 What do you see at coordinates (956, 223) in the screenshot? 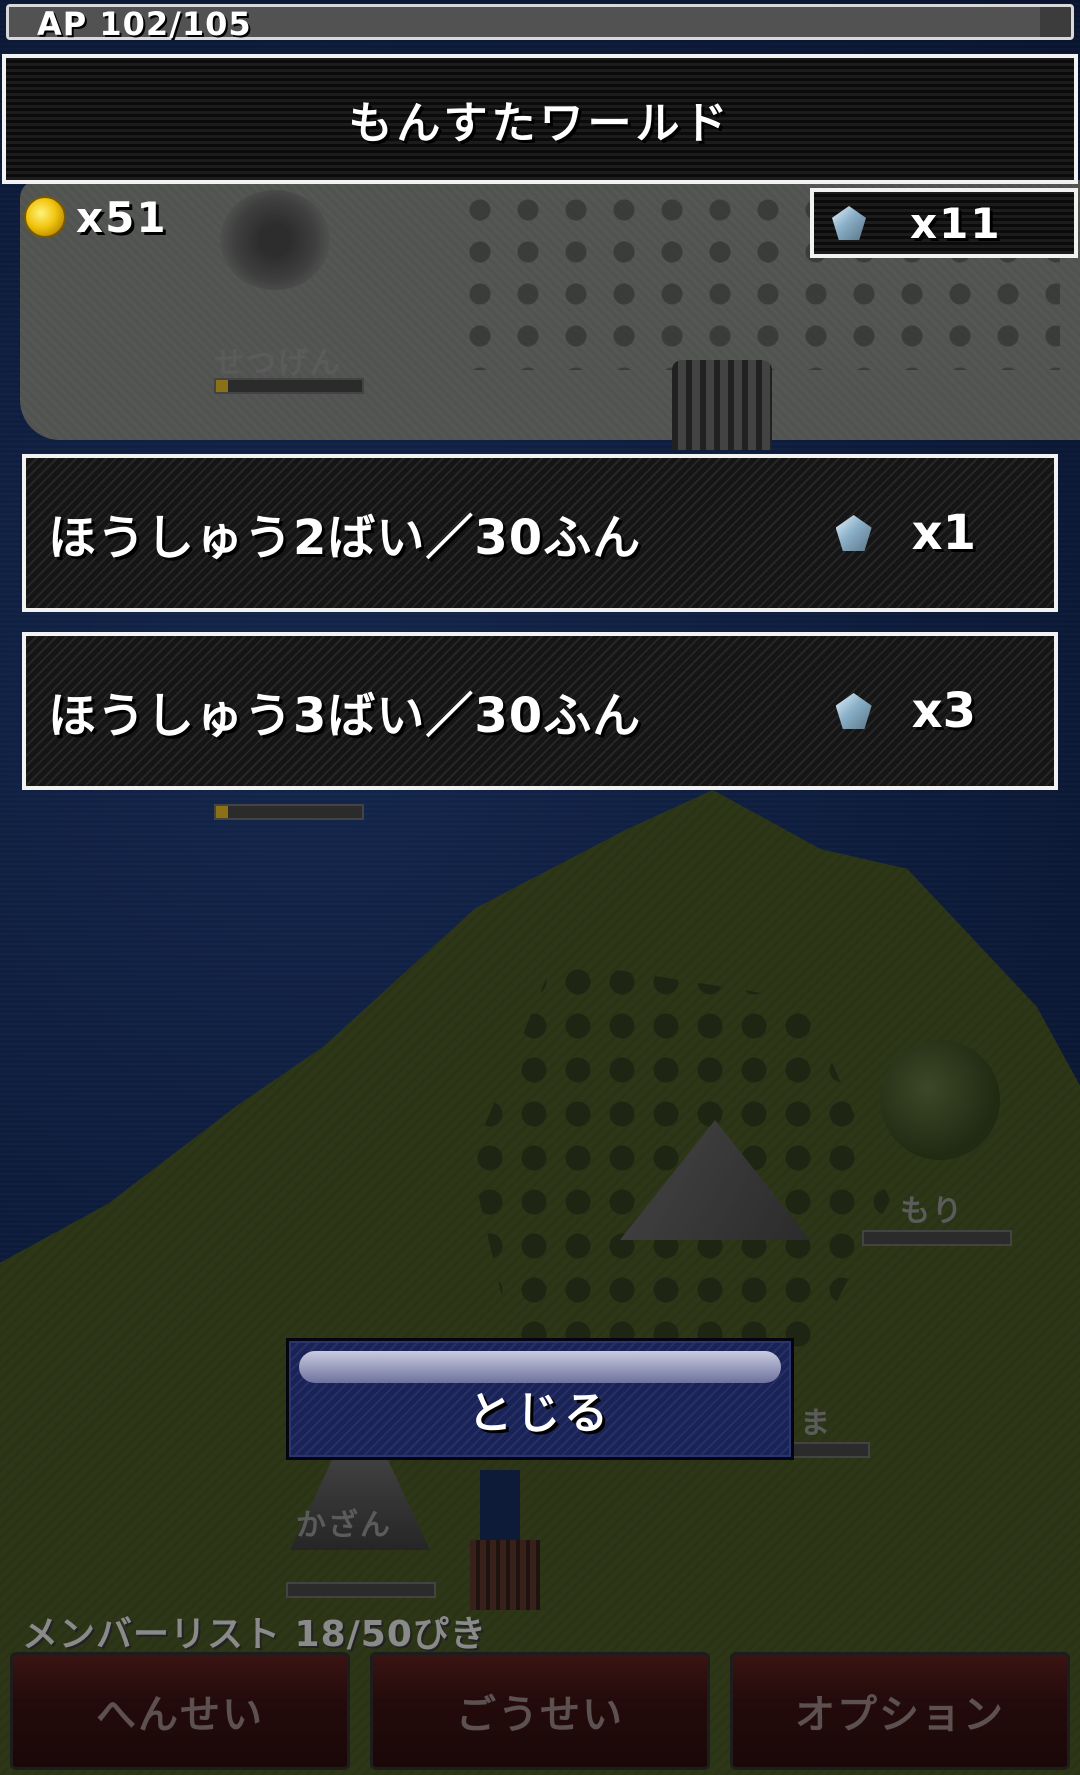
I see `gem-count: x11` at bounding box center [956, 223].